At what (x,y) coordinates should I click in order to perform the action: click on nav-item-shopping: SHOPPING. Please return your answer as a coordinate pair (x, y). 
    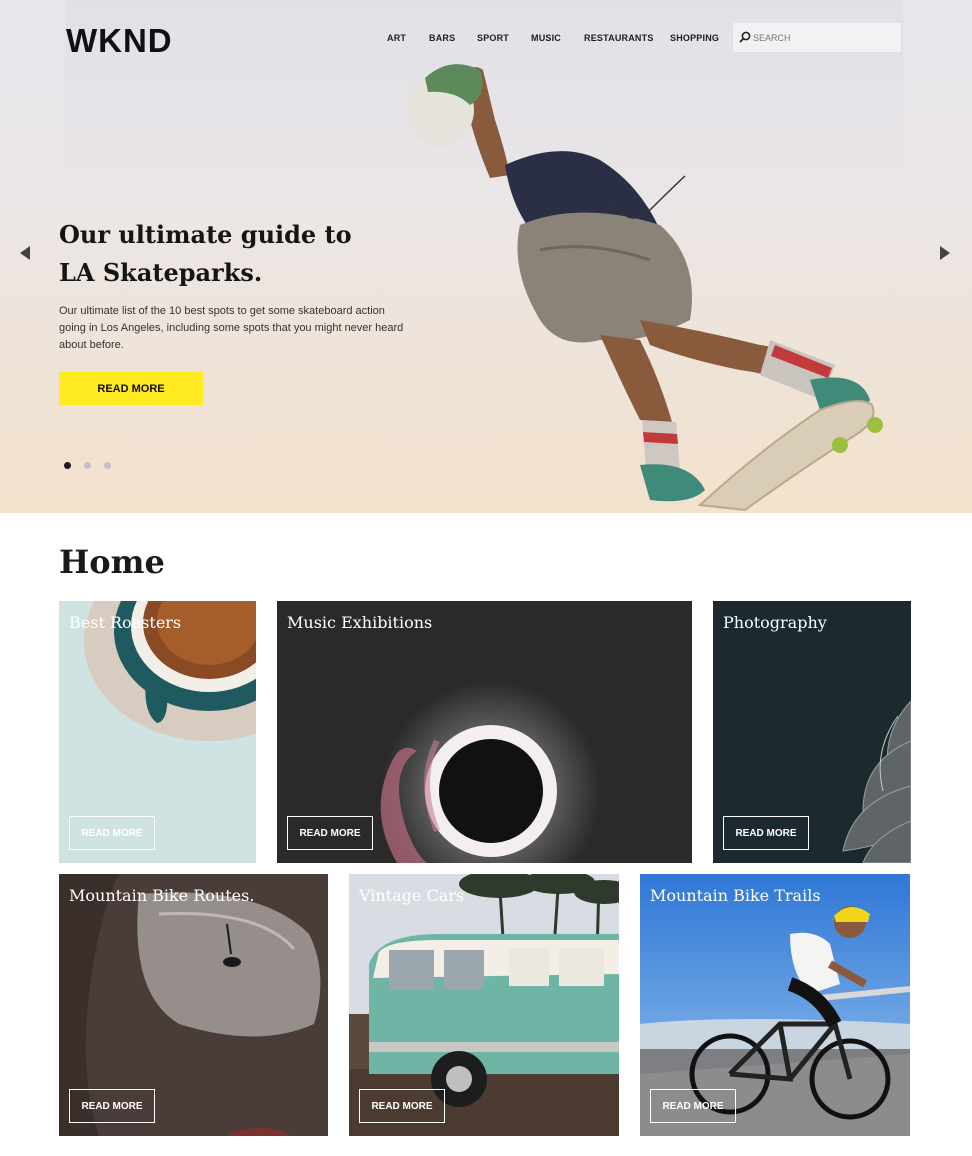
    Looking at the image, I should click on (694, 38).